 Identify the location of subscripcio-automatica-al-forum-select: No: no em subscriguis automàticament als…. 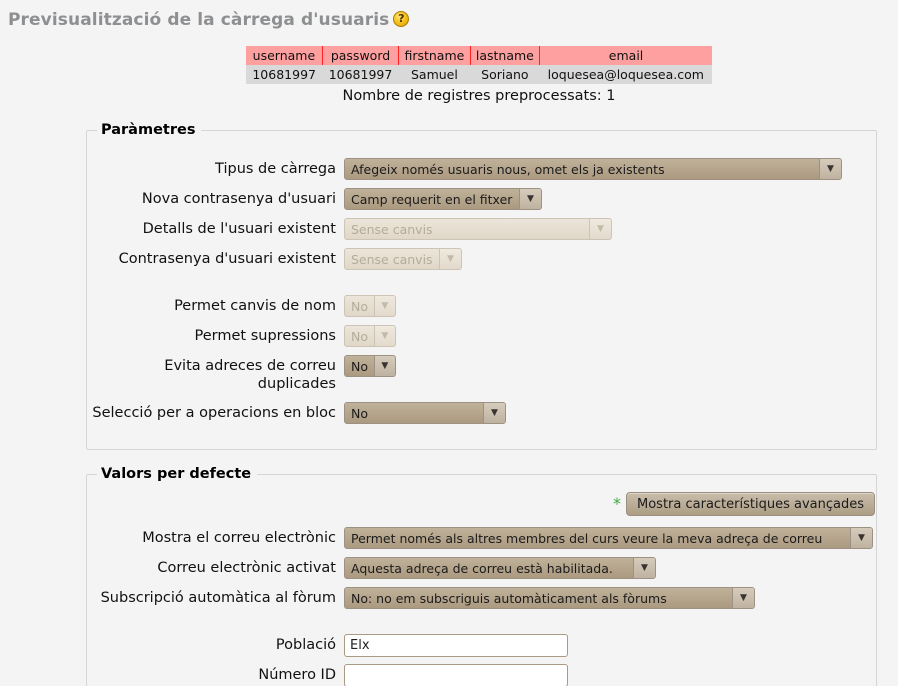
(549, 598).